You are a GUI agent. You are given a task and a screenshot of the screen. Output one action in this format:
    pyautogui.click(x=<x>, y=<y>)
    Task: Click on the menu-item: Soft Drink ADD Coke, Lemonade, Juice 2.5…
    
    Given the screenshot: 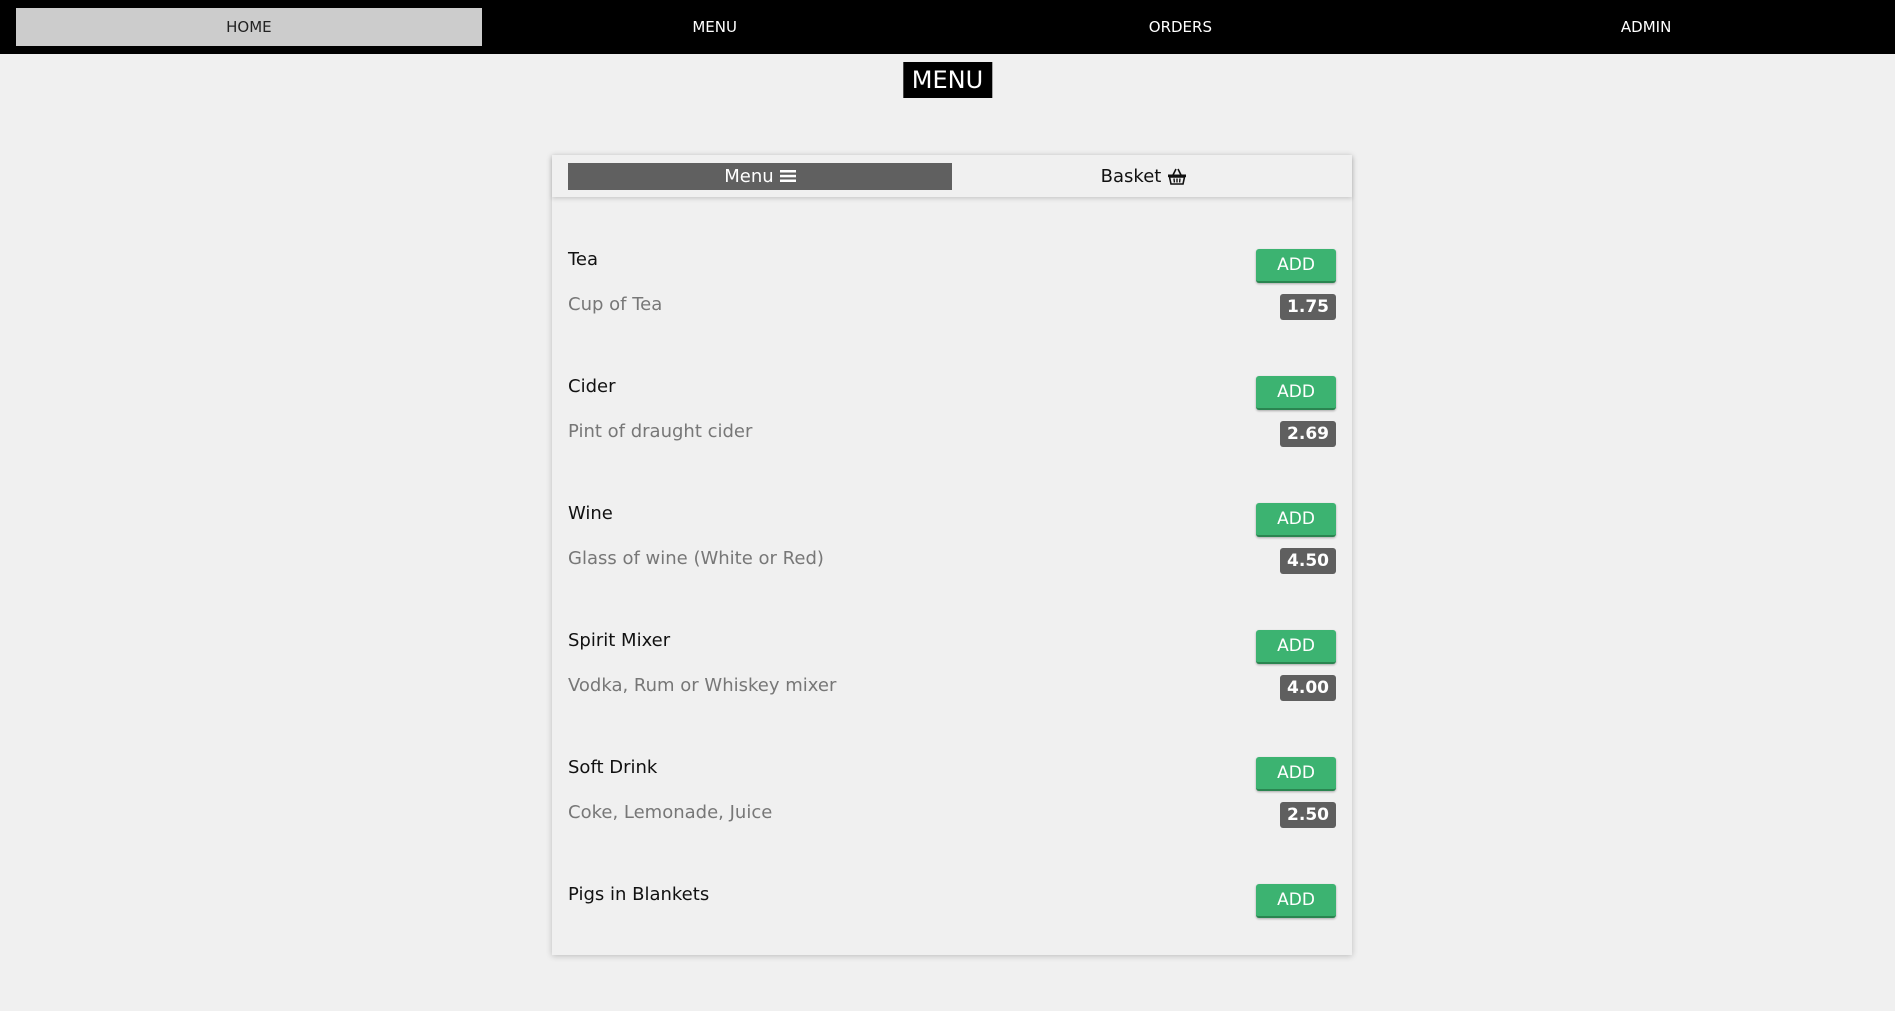 What is the action you would take?
    pyautogui.click(x=952, y=820)
    